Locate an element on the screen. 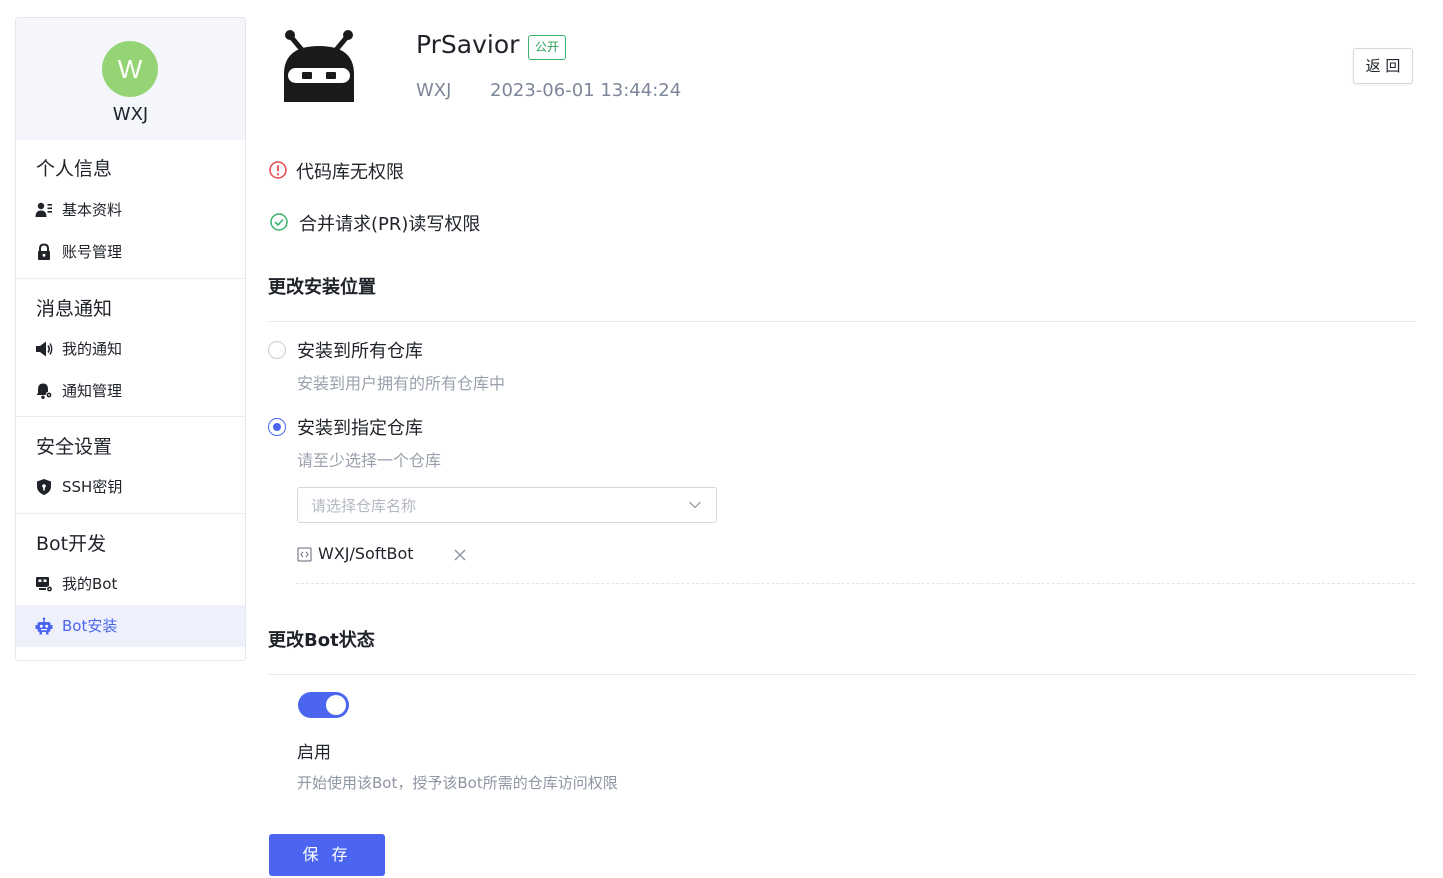 The image size is (1443, 878). profile-card: W WXJ is located at coordinates (130, 79).